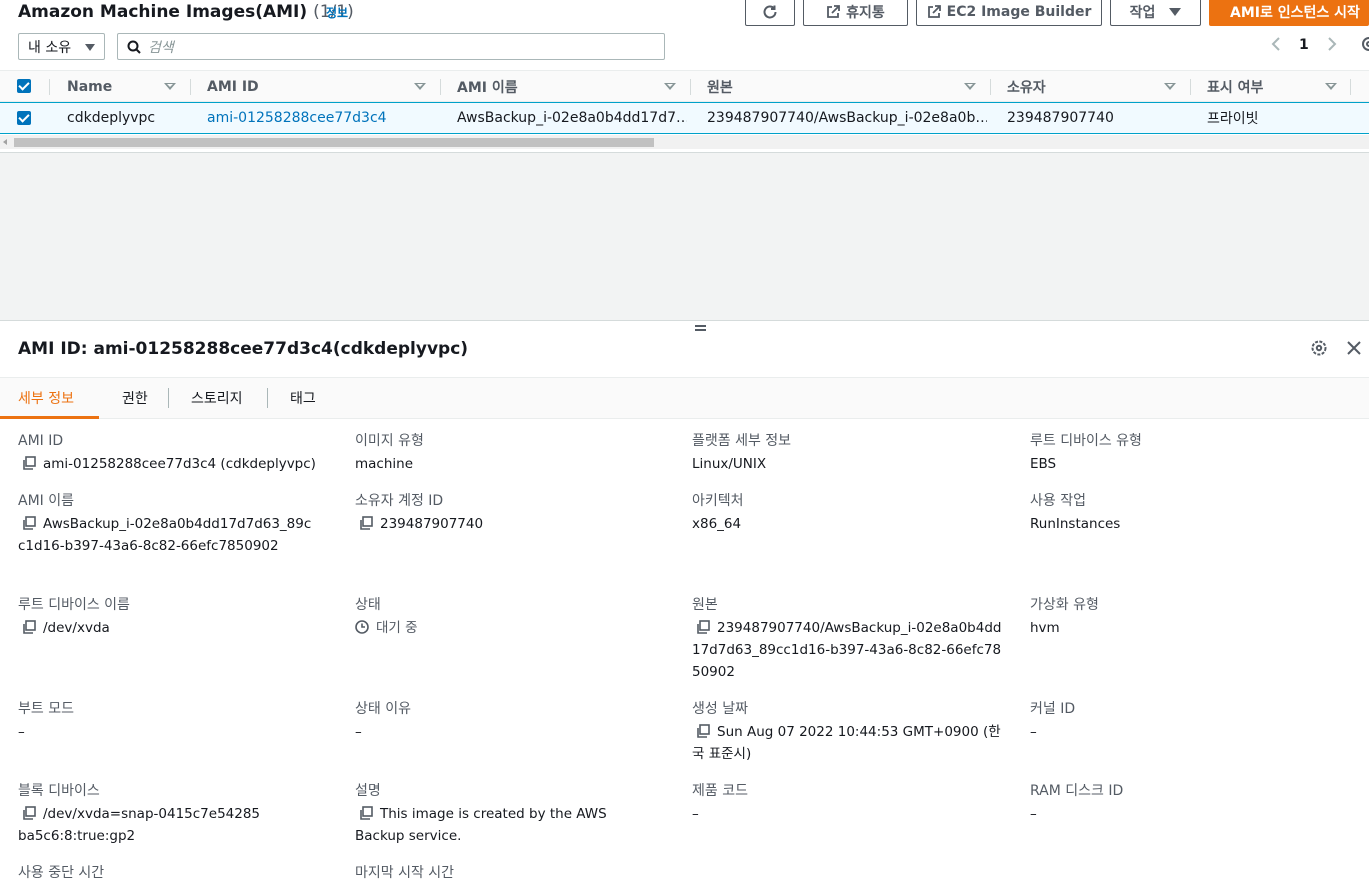 Image resolution: width=1369 pixels, height=883 pixels. I want to click on field-deprecation-time: 사용 중단 시간, so click(178, 873).